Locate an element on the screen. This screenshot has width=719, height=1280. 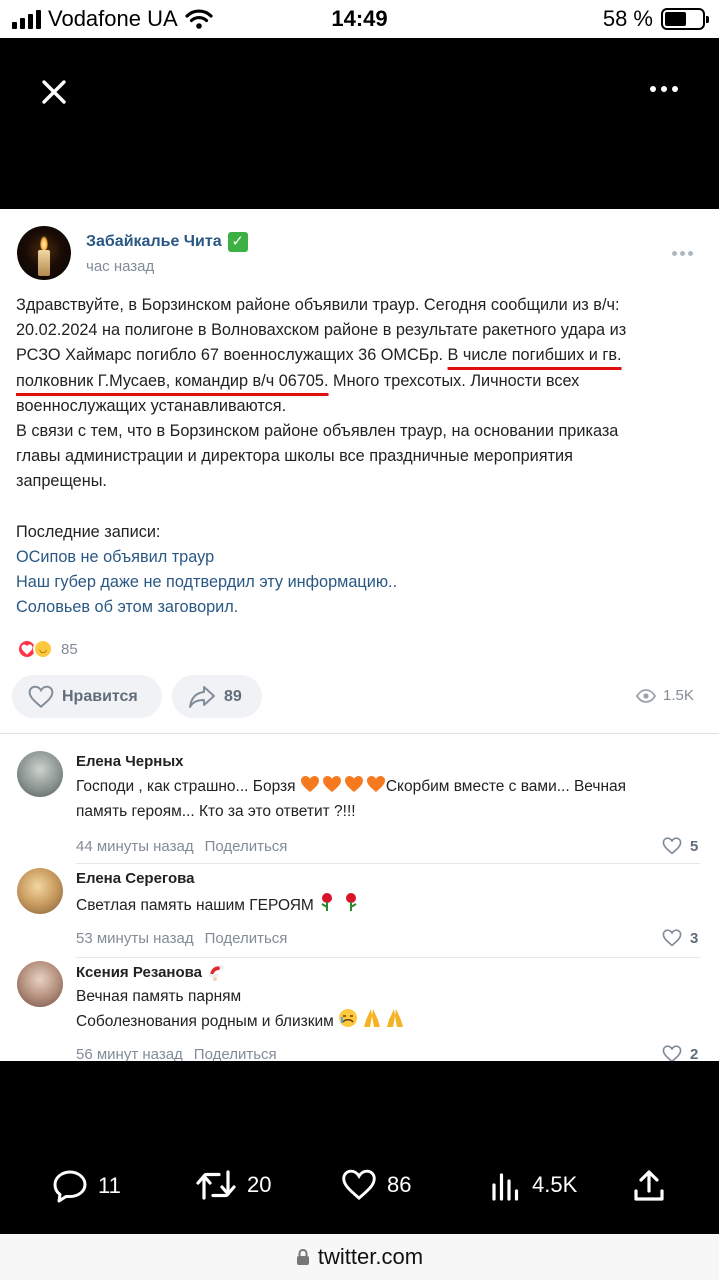
comment-line: память героям... Кто за это ответит ?!!! is located at coordinates (216, 811).